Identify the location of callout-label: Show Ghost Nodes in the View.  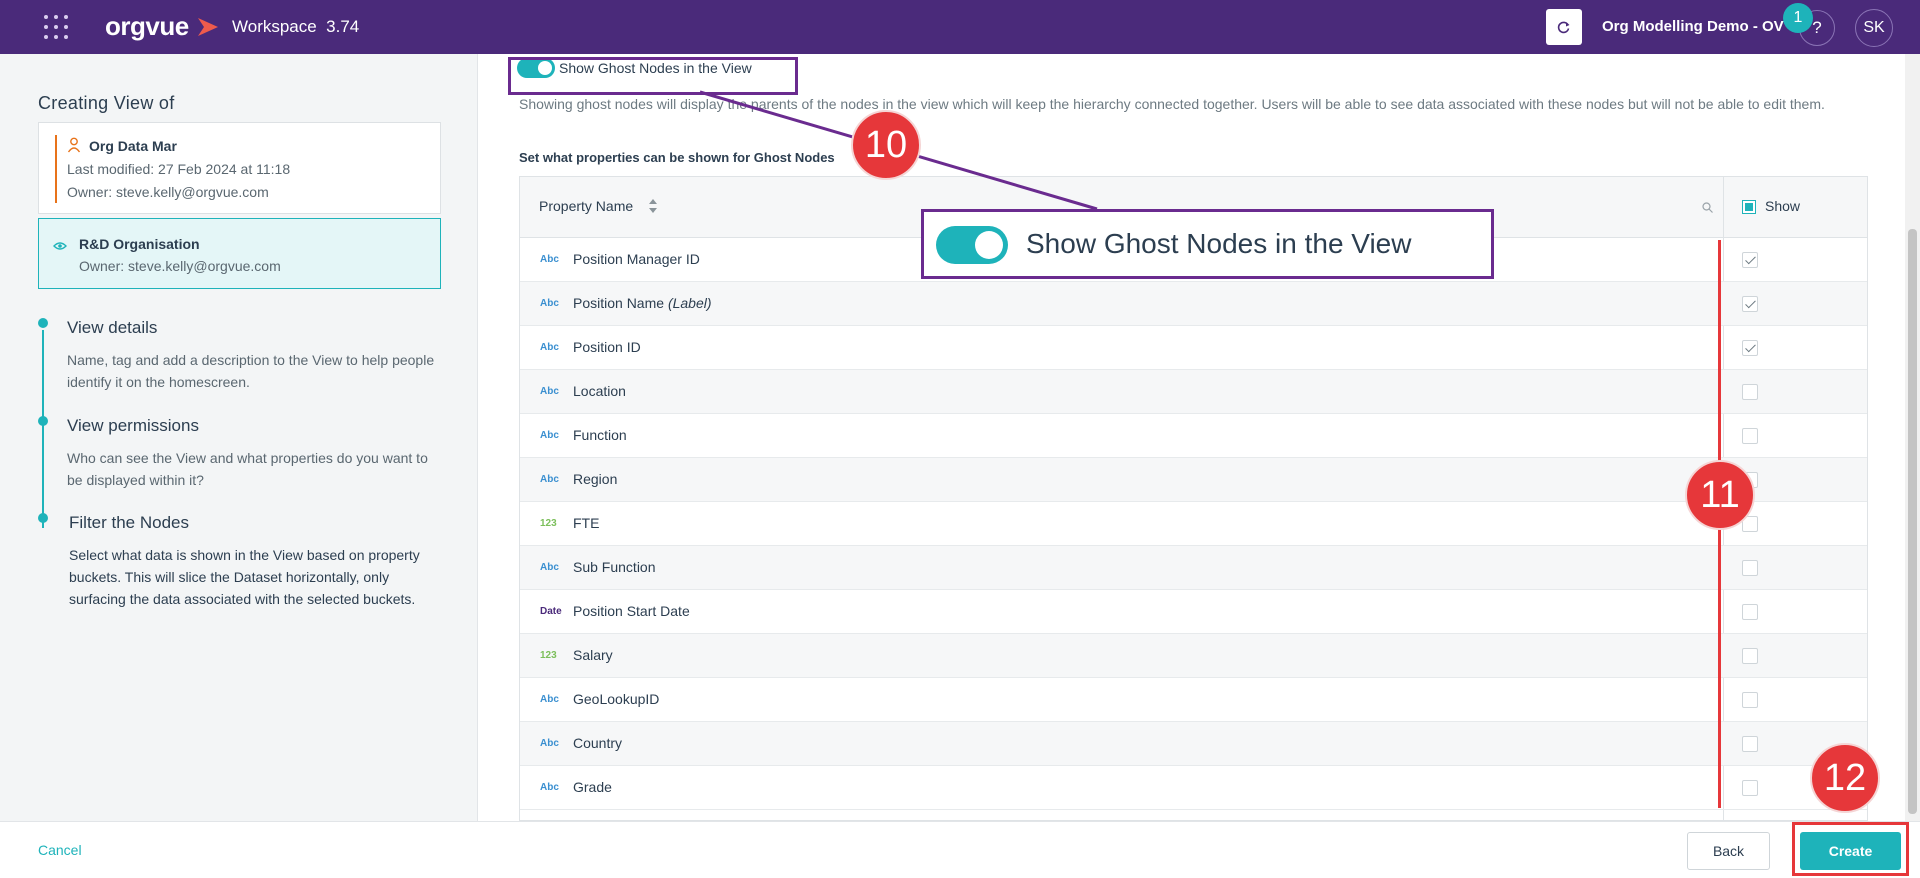
(1219, 243).